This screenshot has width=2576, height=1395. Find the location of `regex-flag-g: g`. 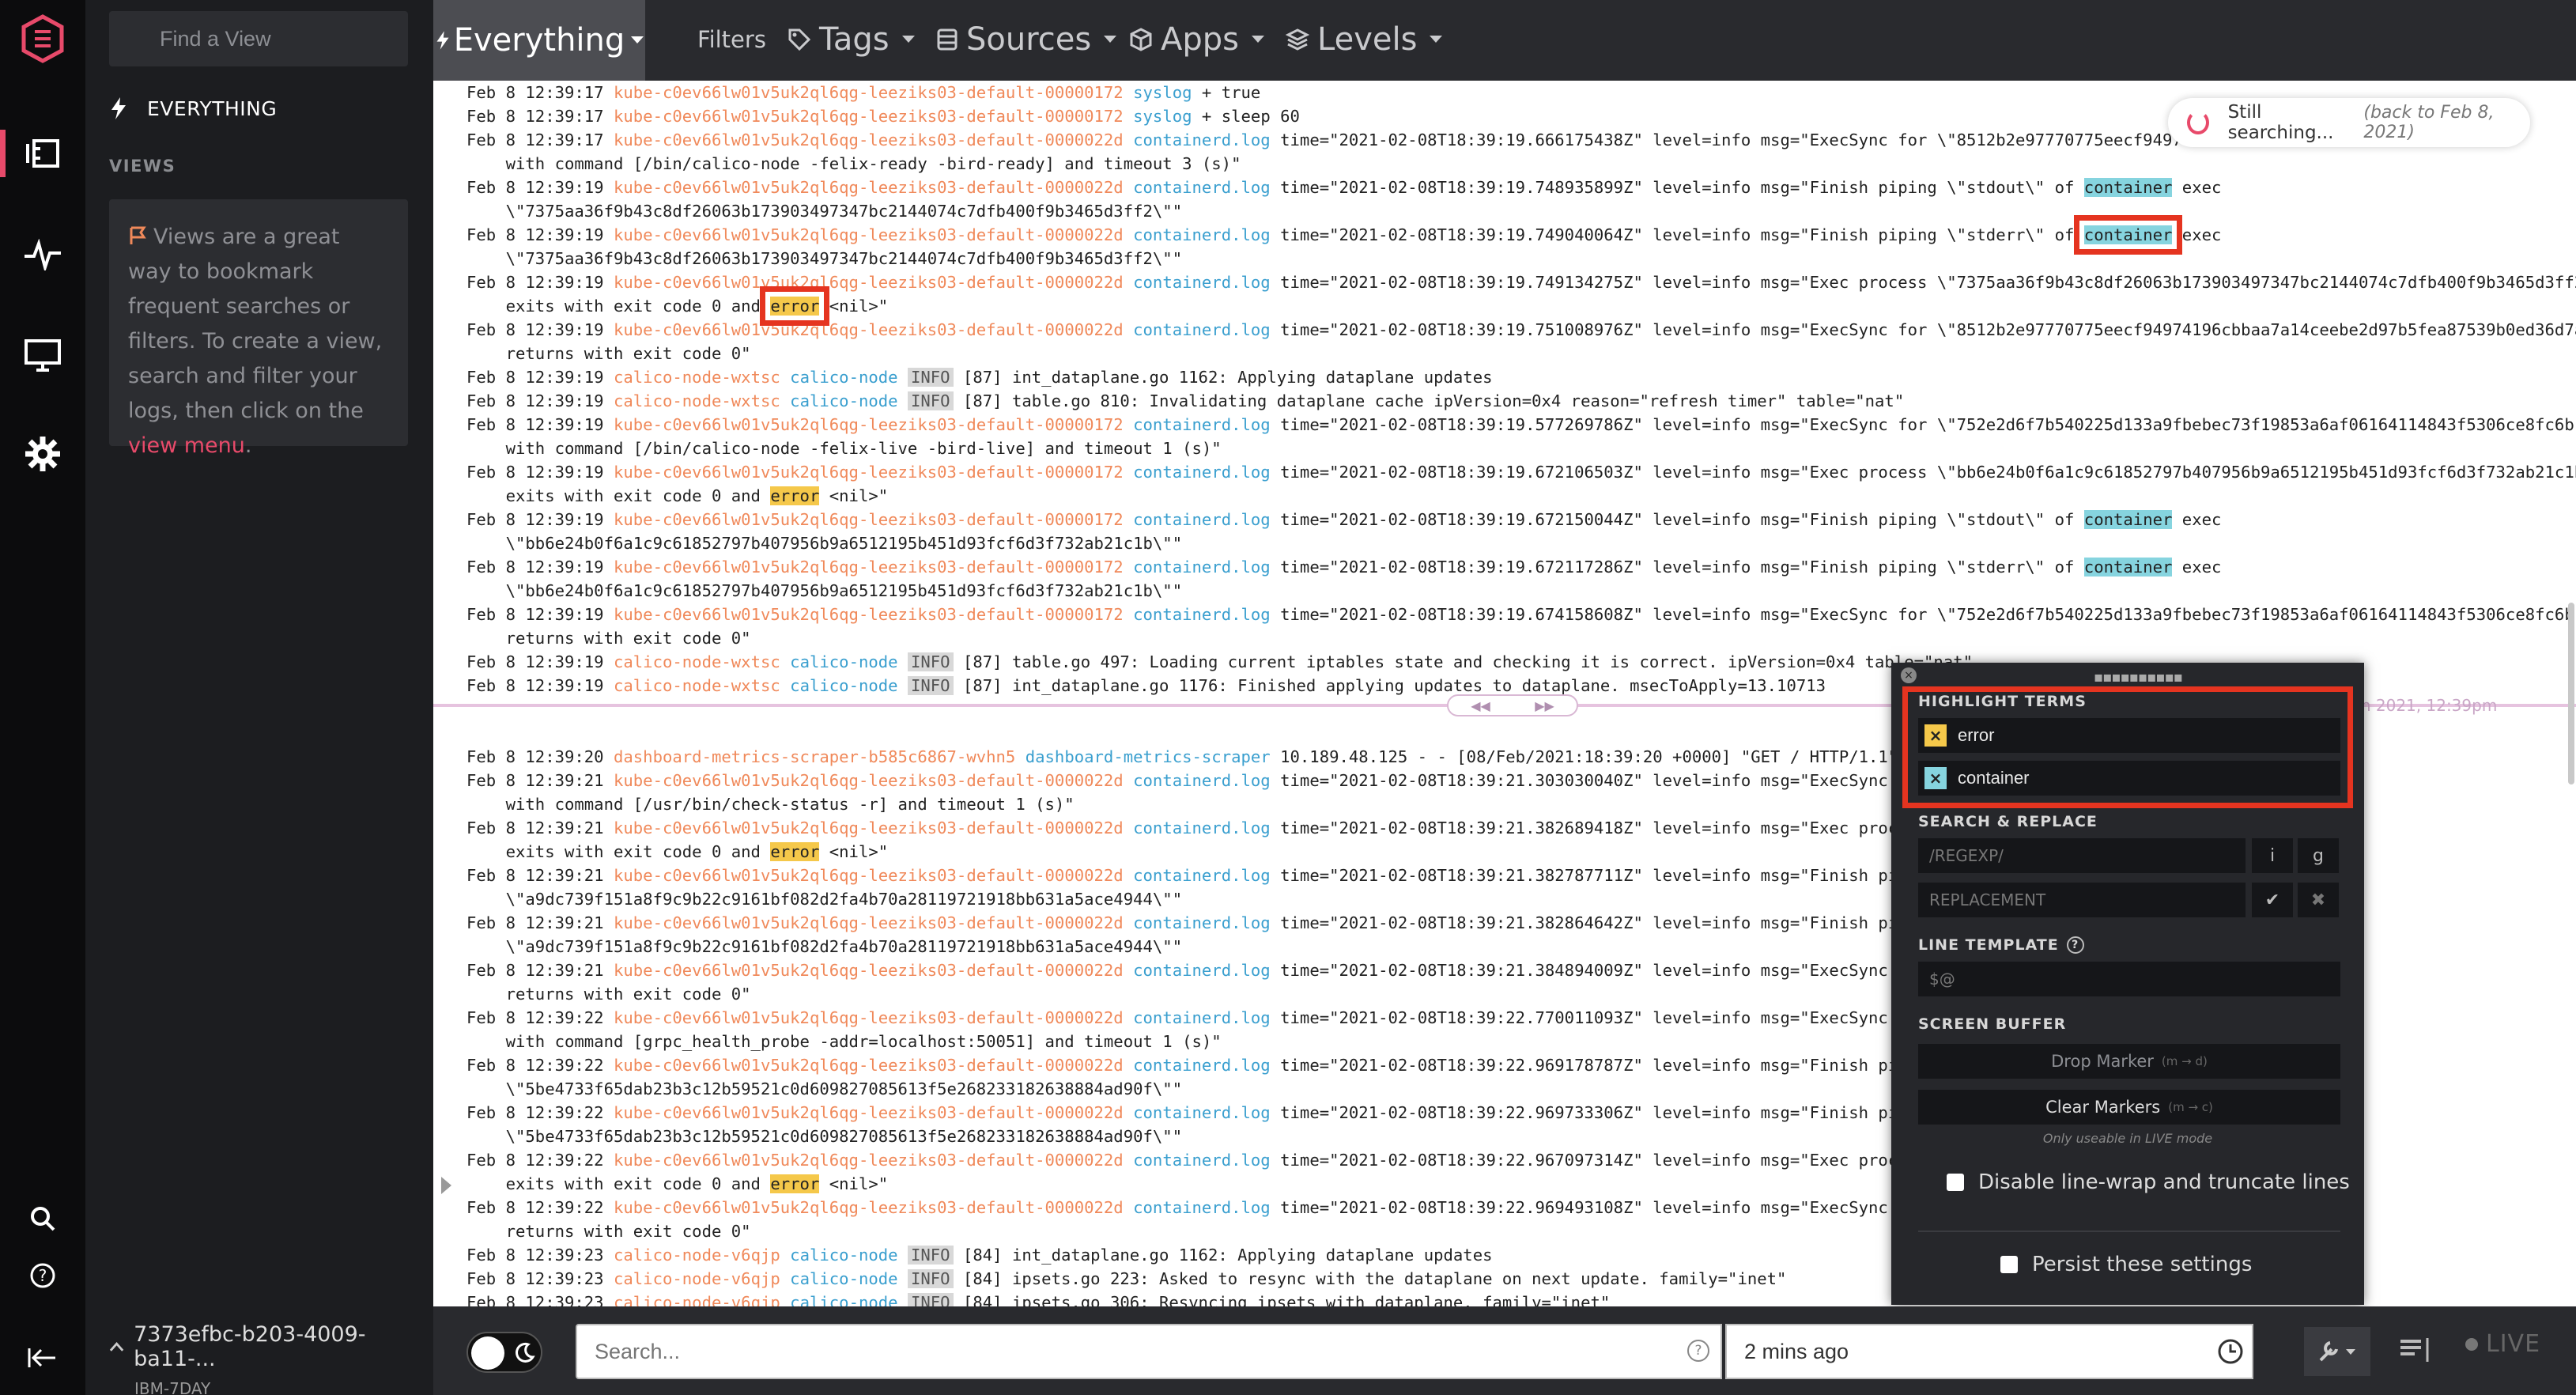

regex-flag-g: g is located at coordinates (2318, 855).